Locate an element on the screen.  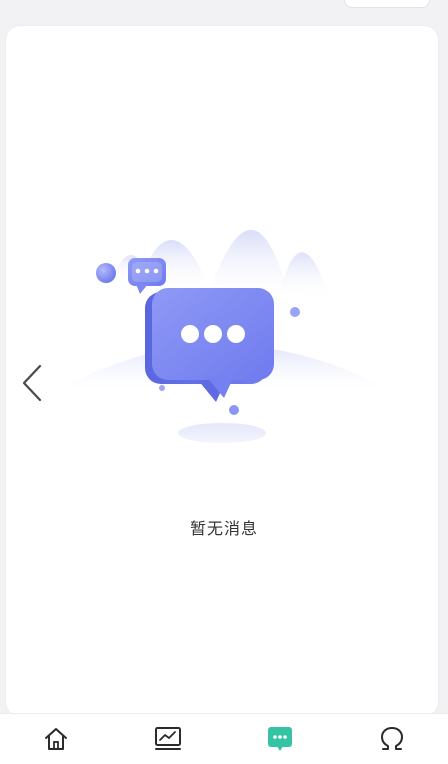
tab-profile is located at coordinates (392, 739).